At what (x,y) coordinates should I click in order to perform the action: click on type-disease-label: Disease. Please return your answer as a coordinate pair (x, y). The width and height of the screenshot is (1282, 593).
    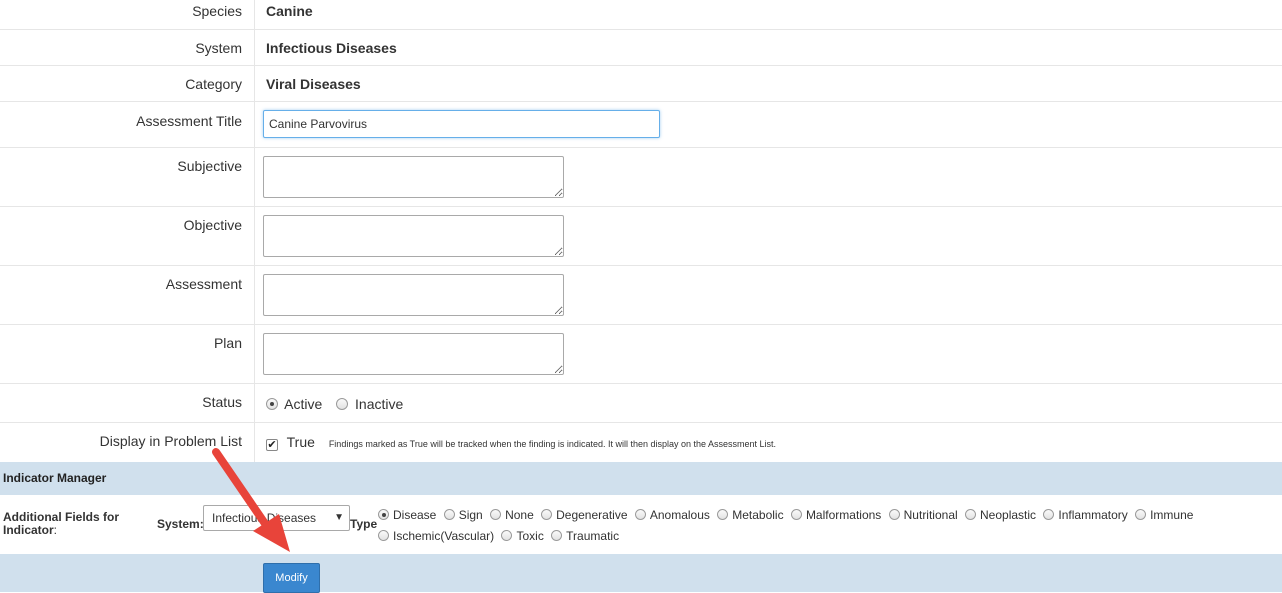
    Looking at the image, I should click on (414, 515).